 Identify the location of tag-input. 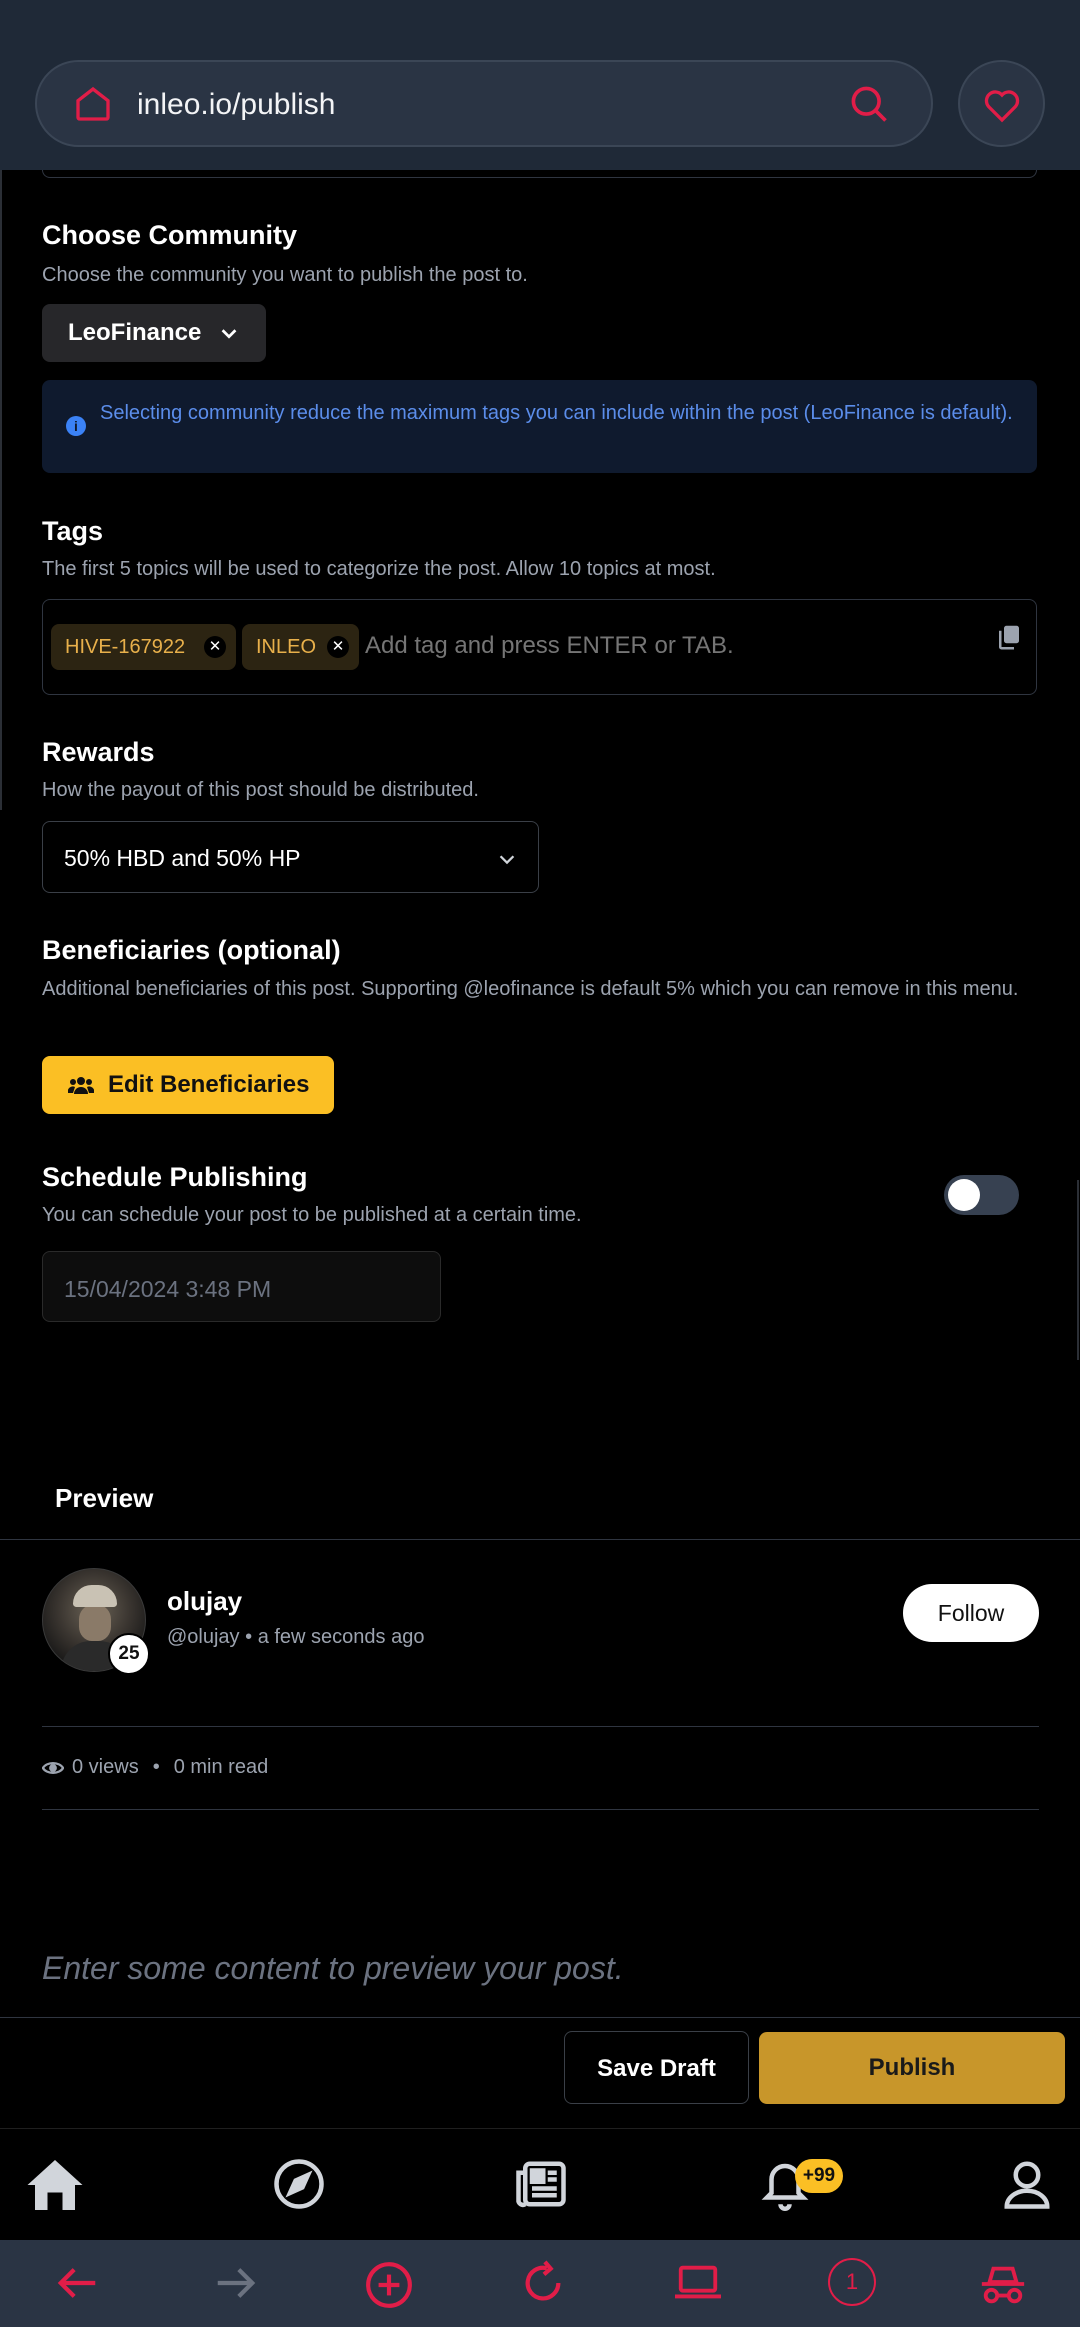
(665, 646).